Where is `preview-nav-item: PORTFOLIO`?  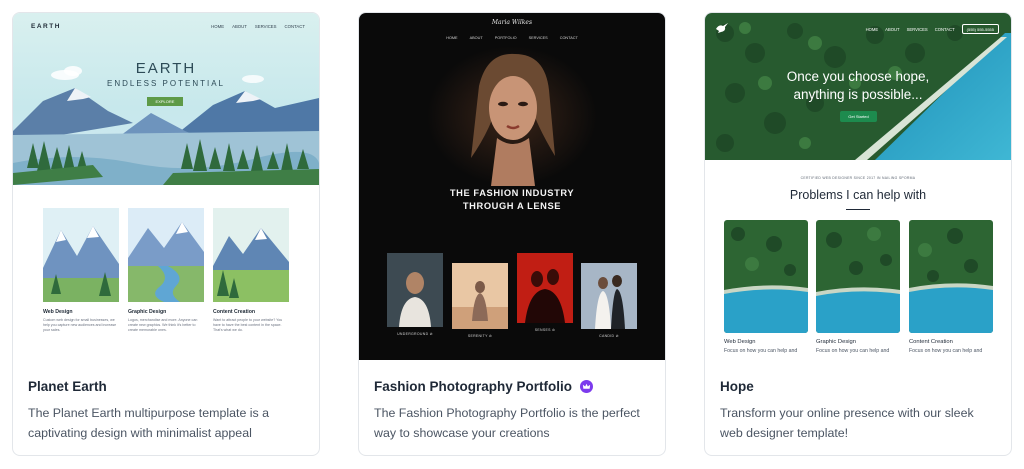 preview-nav-item: PORTFOLIO is located at coordinates (505, 38).